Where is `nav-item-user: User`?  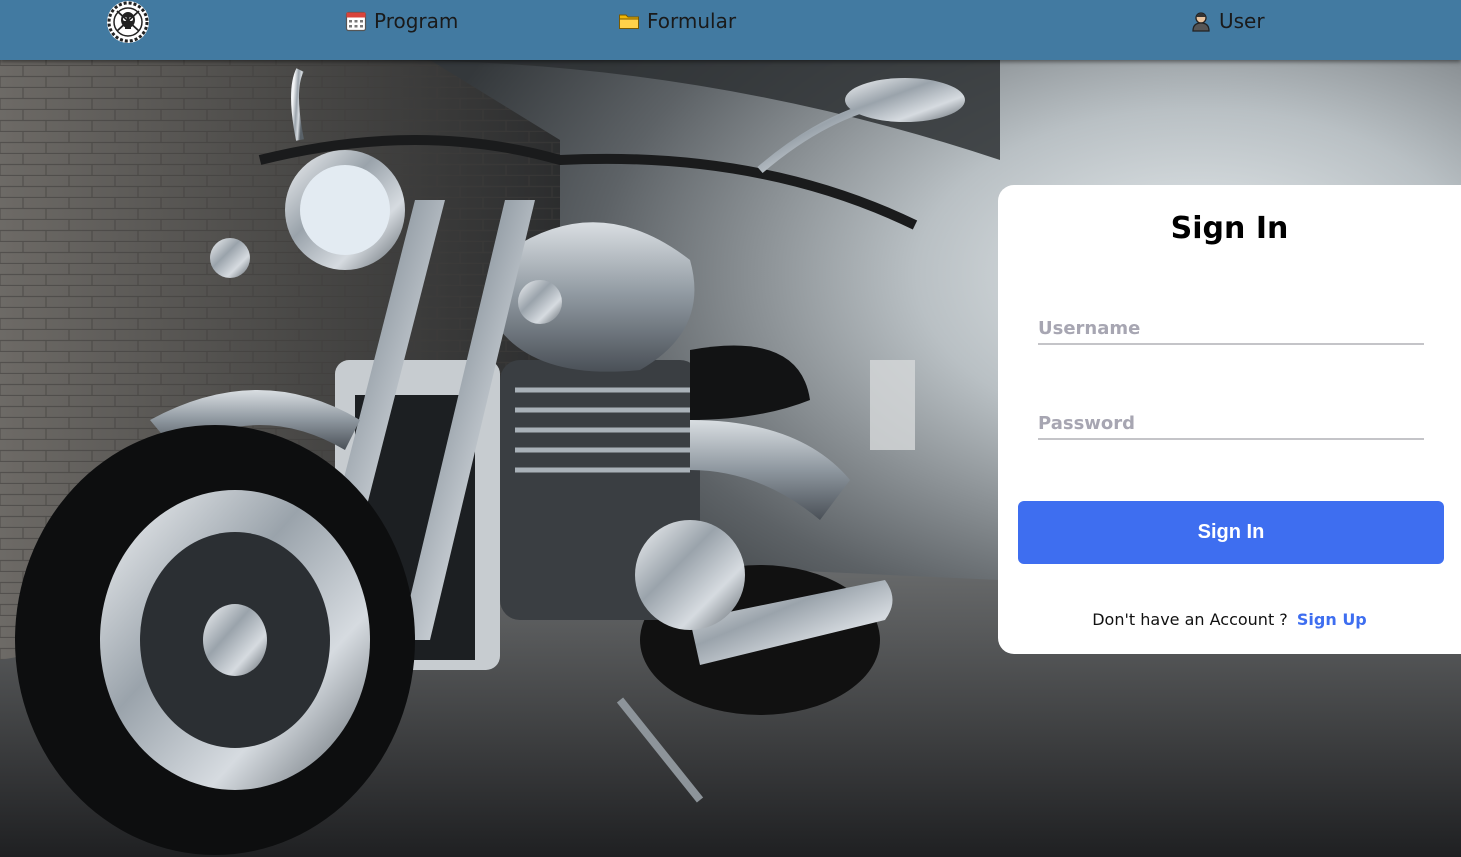 nav-item-user: User is located at coordinates (1227, 21).